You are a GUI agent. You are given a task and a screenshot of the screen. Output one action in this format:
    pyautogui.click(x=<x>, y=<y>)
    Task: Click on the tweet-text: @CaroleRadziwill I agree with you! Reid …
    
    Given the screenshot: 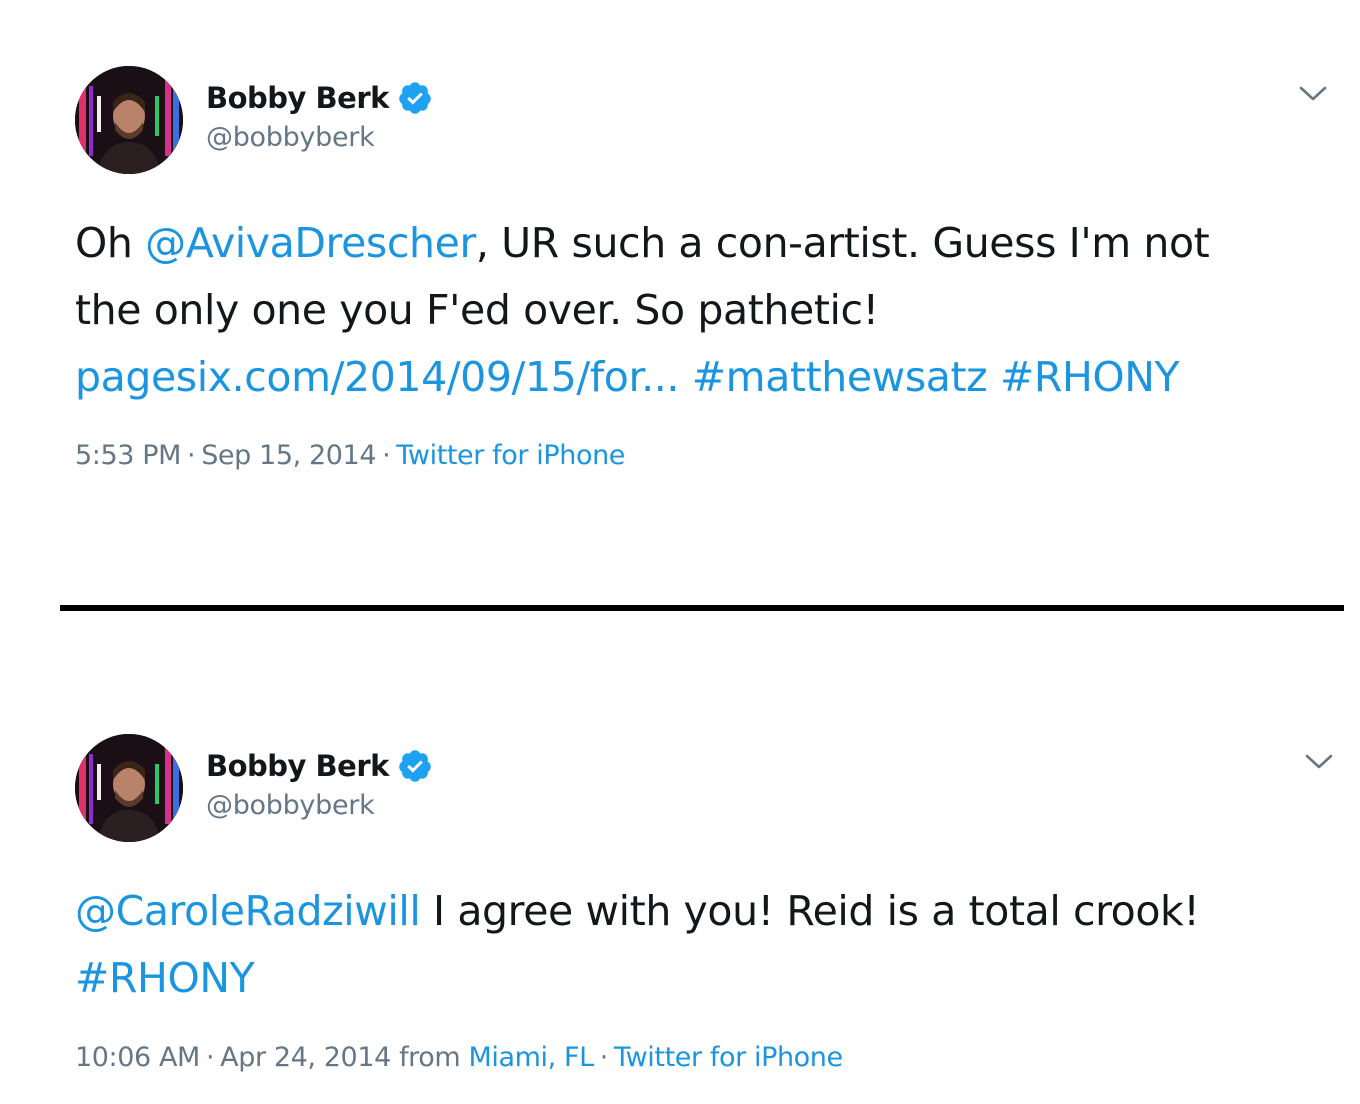 What is the action you would take?
    pyautogui.click(x=710, y=945)
    